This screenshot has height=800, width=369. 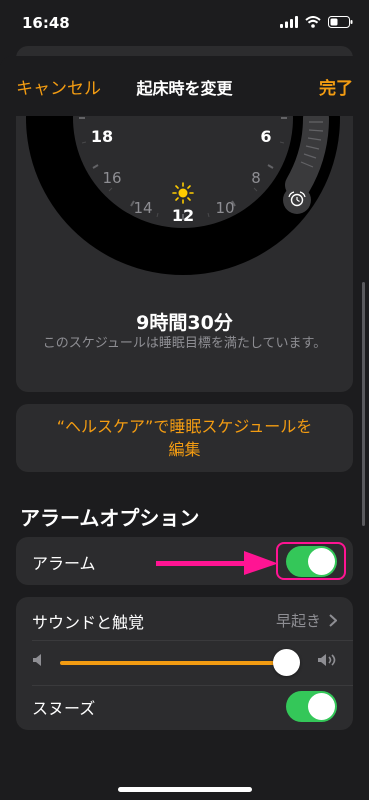 What do you see at coordinates (142, 208) in the screenshot?
I see `clock-label-14: 14` at bounding box center [142, 208].